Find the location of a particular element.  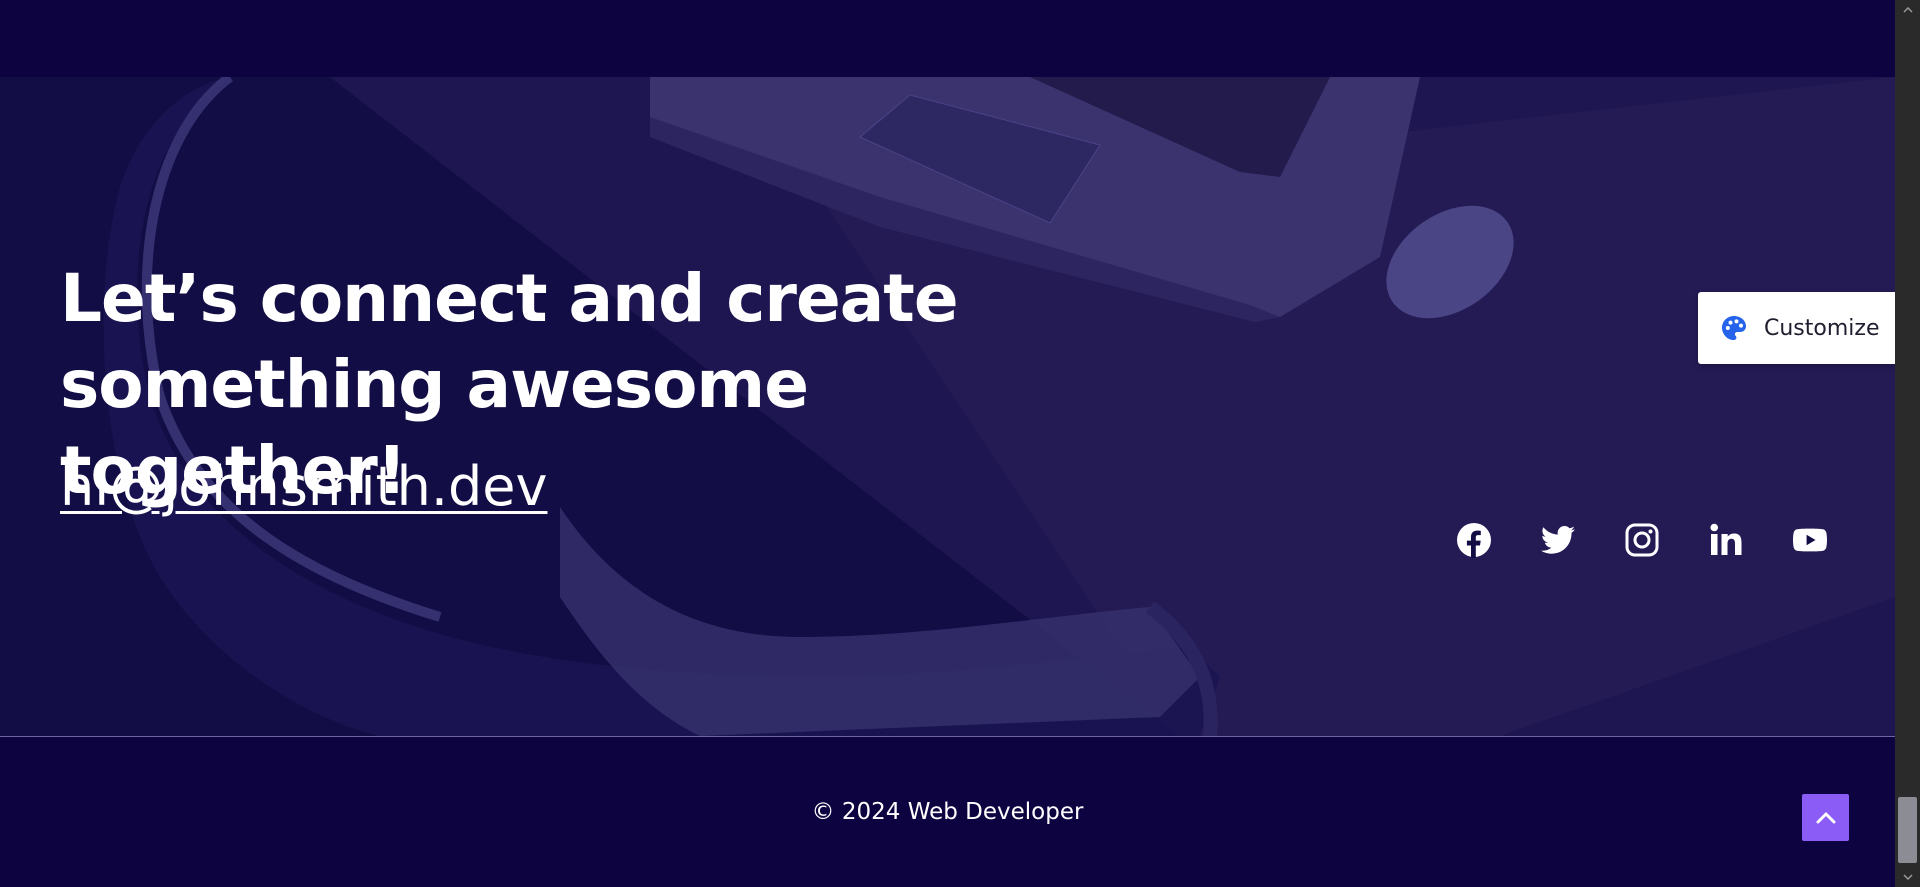

chevron-up-icon is located at coordinates (1825, 817).